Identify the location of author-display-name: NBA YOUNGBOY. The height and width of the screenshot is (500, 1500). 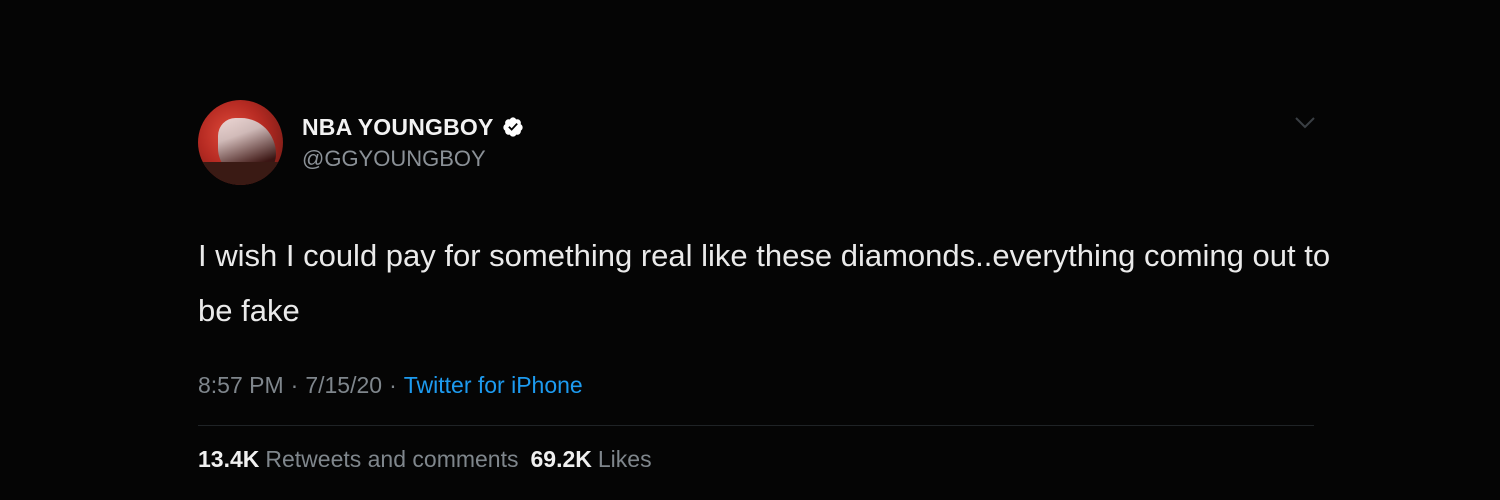
(398, 127).